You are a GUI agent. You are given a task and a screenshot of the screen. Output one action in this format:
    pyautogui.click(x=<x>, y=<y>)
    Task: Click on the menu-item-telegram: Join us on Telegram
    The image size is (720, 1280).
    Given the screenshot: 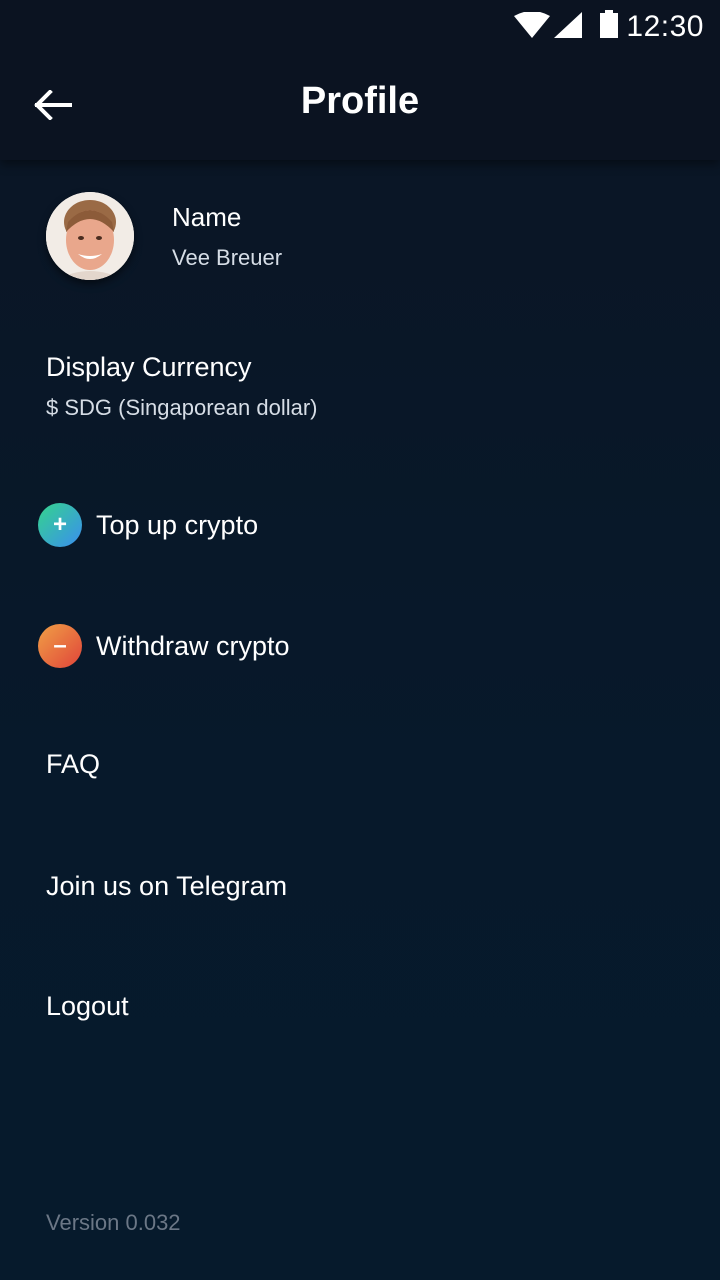 What is the action you would take?
    pyautogui.click(x=360, y=886)
    